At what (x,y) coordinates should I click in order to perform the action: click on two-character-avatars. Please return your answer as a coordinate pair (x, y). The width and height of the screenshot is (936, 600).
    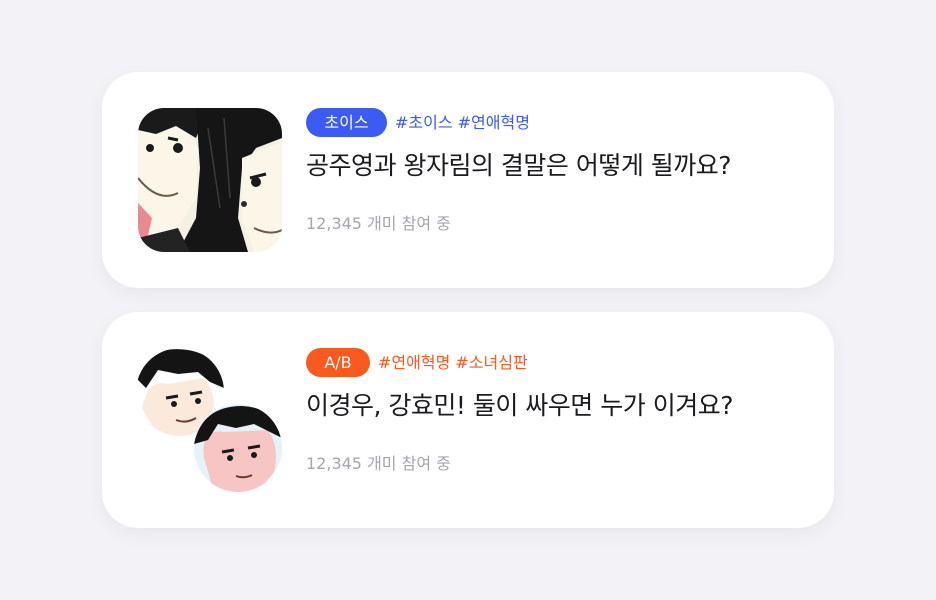
    Looking at the image, I should click on (210, 420).